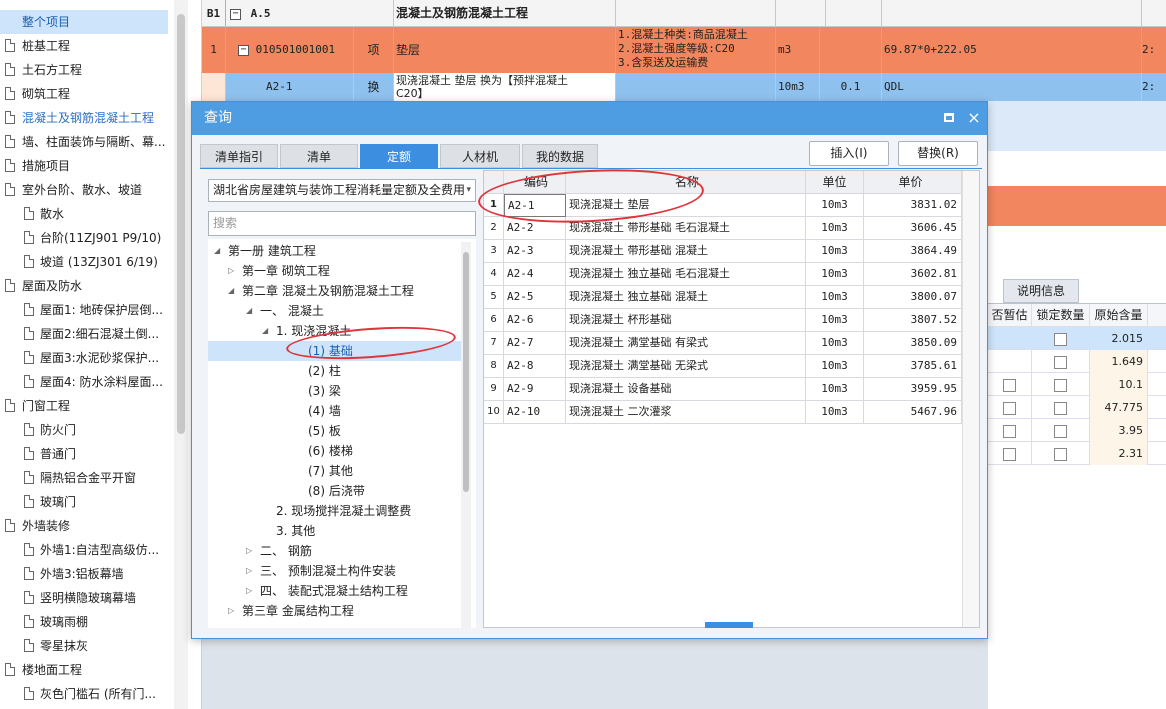  What do you see at coordinates (684, 13) in the screenshot?
I see `section-row: B1 − A.5 混凝土及钢筋混凝土工程` at bounding box center [684, 13].